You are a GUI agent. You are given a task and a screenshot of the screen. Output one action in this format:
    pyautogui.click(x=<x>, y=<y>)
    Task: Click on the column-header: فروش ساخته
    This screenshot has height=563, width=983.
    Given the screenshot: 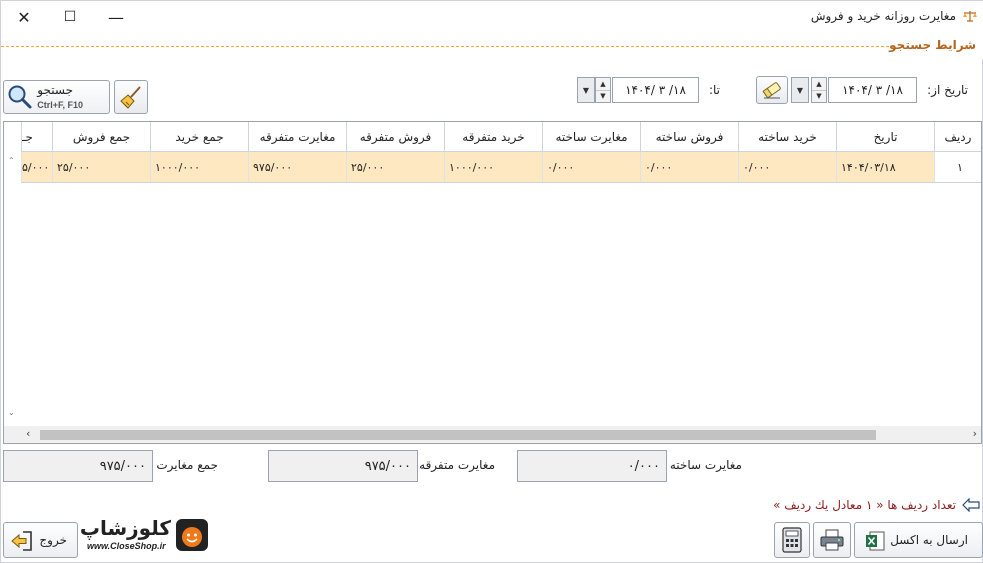 What is the action you would take?
    pyautogui.click(x=689, y=137)
    